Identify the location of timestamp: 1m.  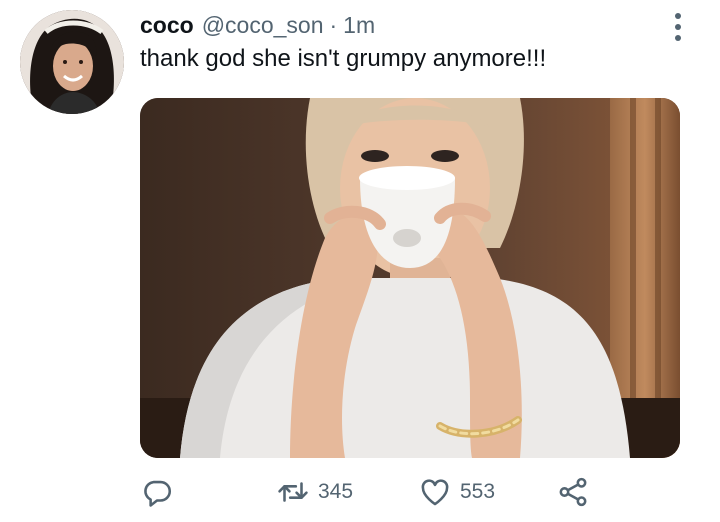
(359, 25).